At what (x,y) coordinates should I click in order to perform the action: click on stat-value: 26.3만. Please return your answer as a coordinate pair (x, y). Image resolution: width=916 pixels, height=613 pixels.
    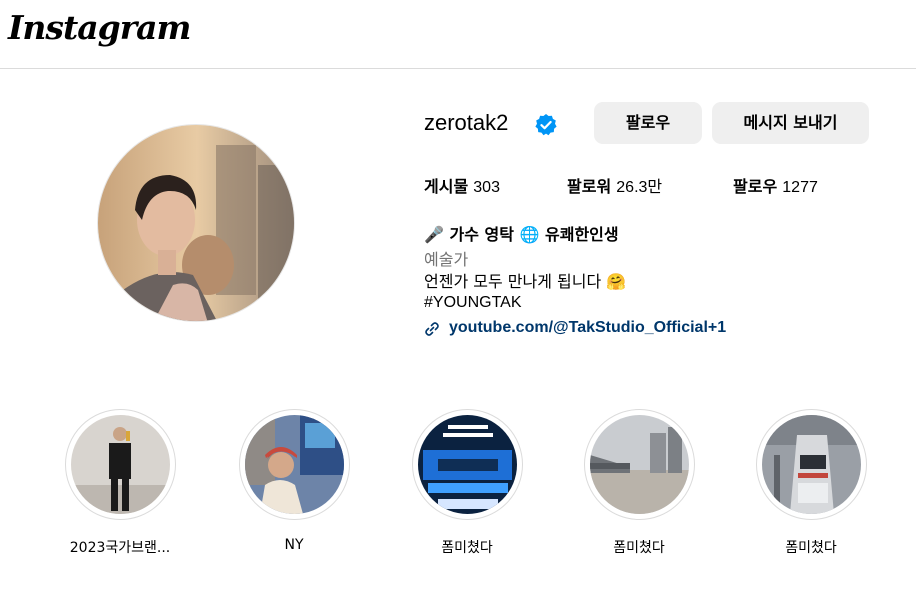
    Looking at the image, I should click on (639, 187).